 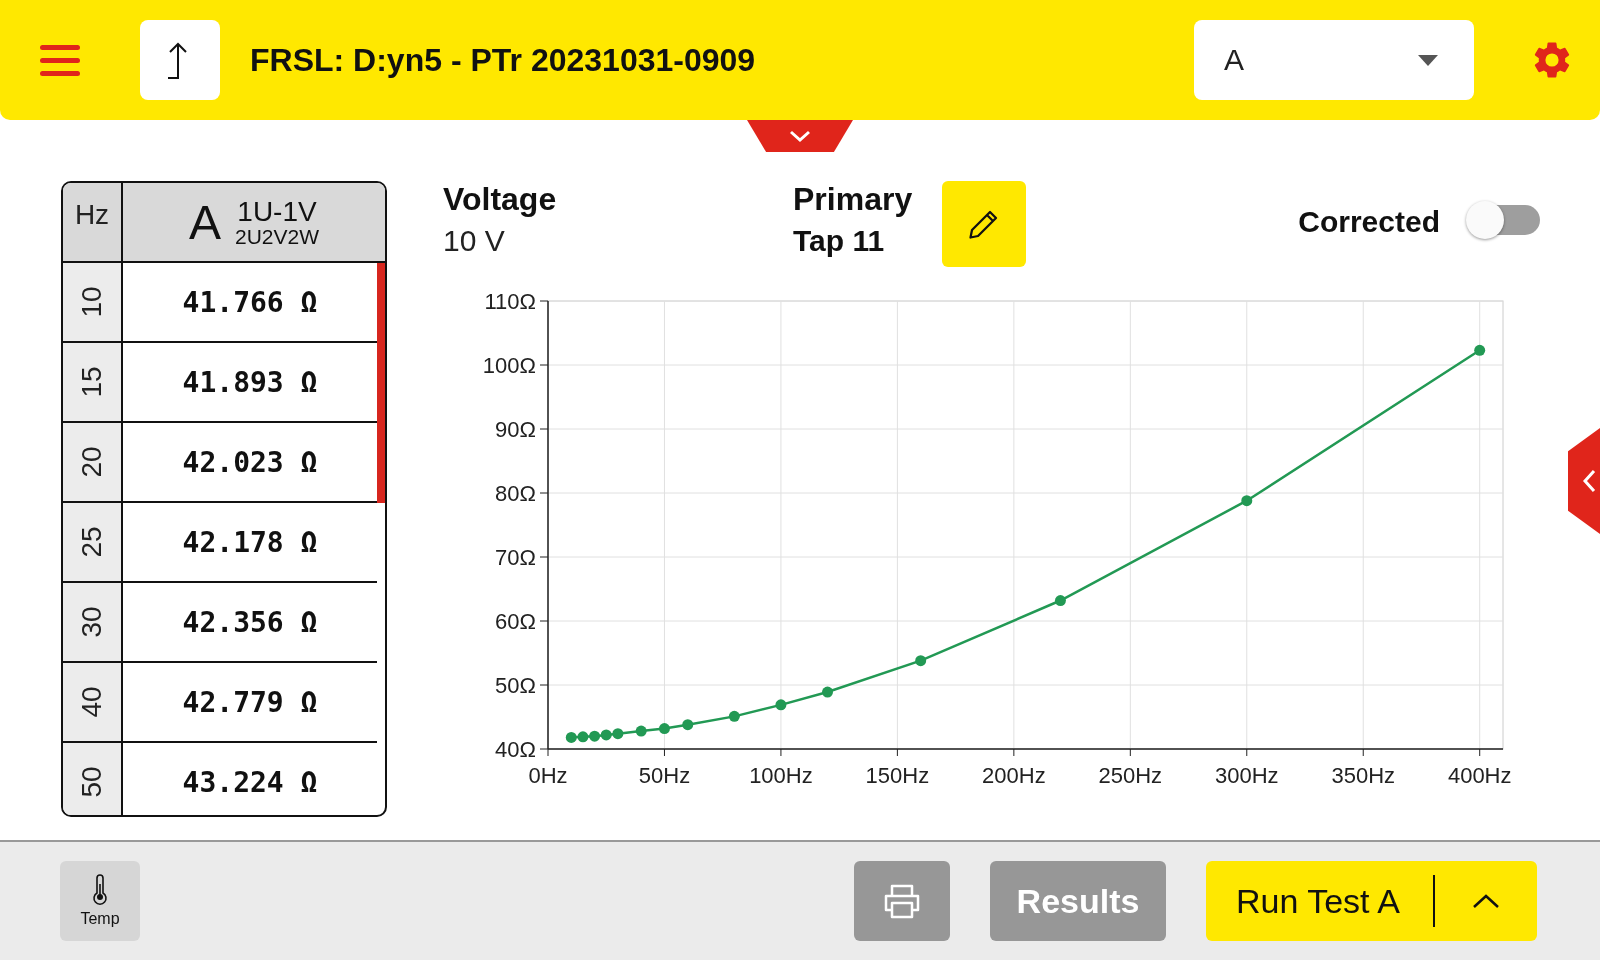 What do you see at coordinates (503, 60) in the screenshot?
I see `page-title: FRSL: D:yn5 - PTr 20231031-0909` at bounding box center [503, 60].